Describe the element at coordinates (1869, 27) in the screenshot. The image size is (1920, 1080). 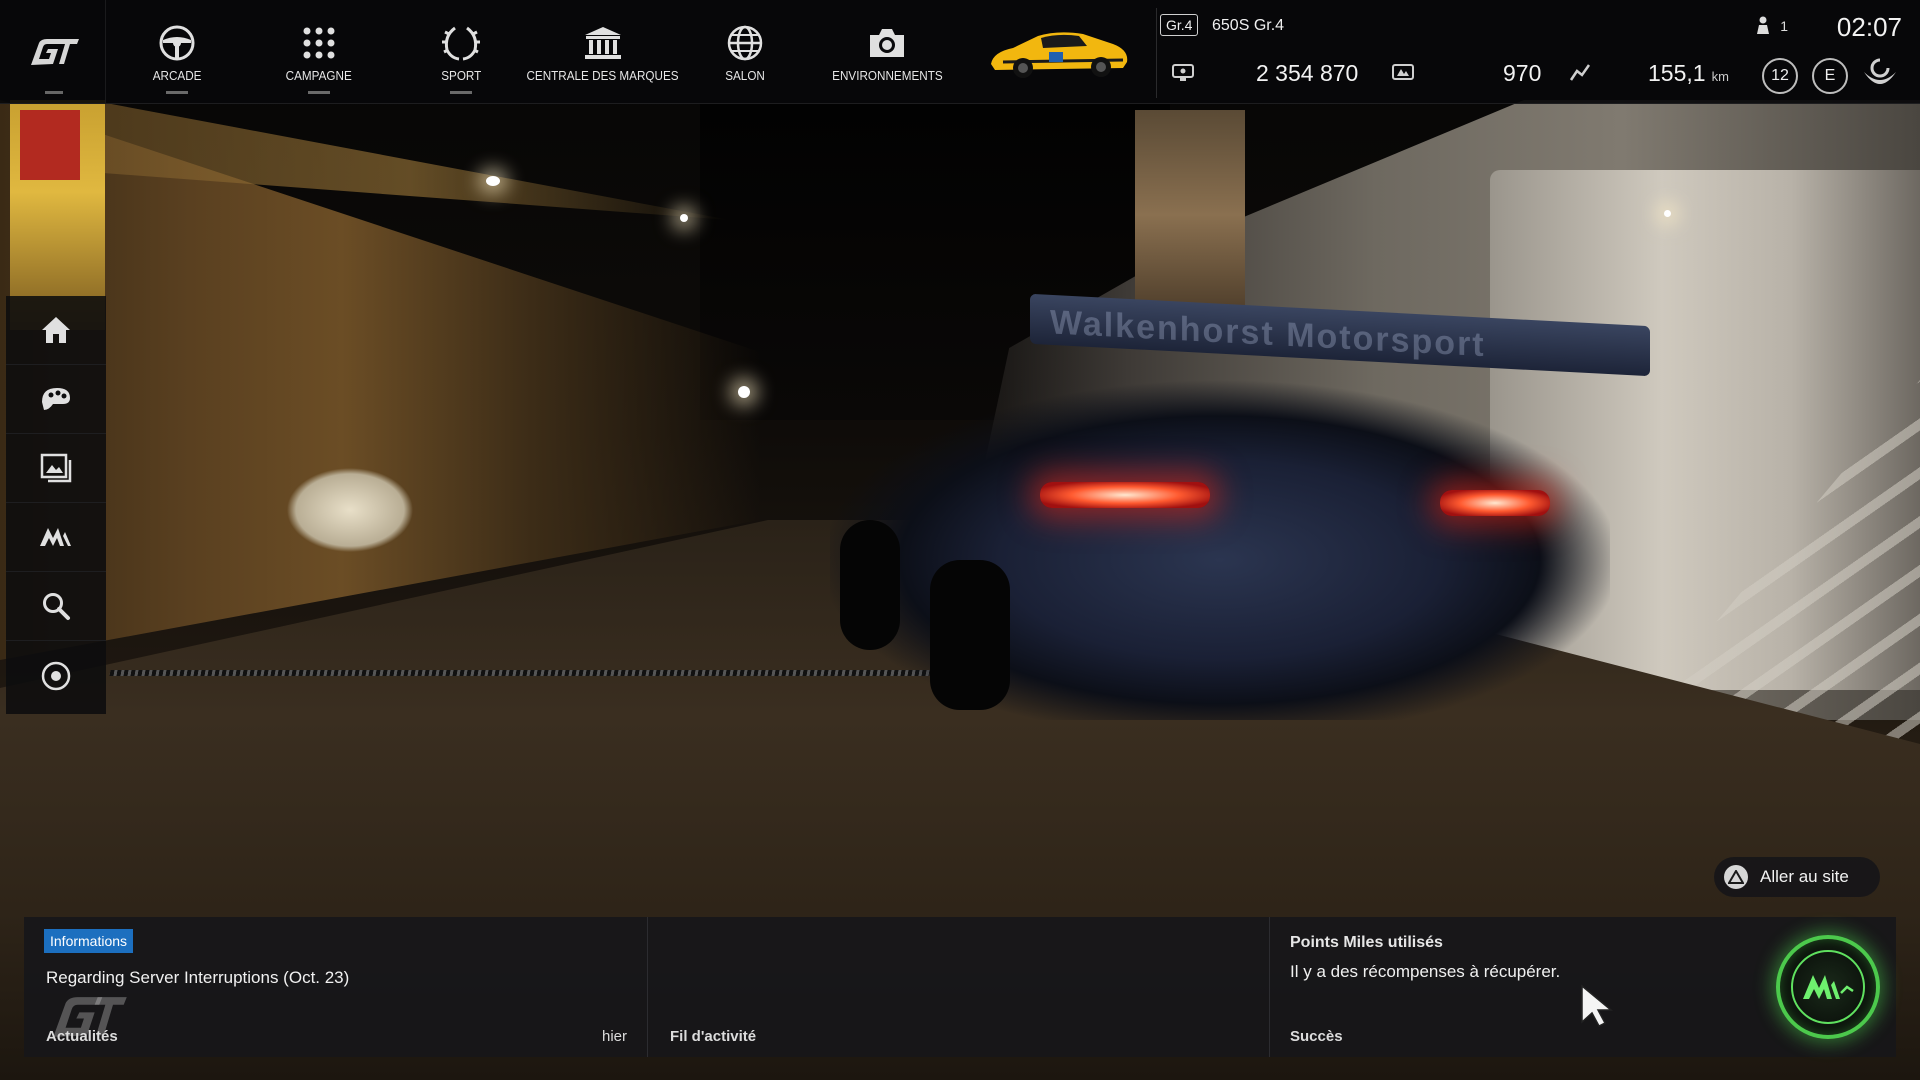
I see `clock: 02:07` at that location.